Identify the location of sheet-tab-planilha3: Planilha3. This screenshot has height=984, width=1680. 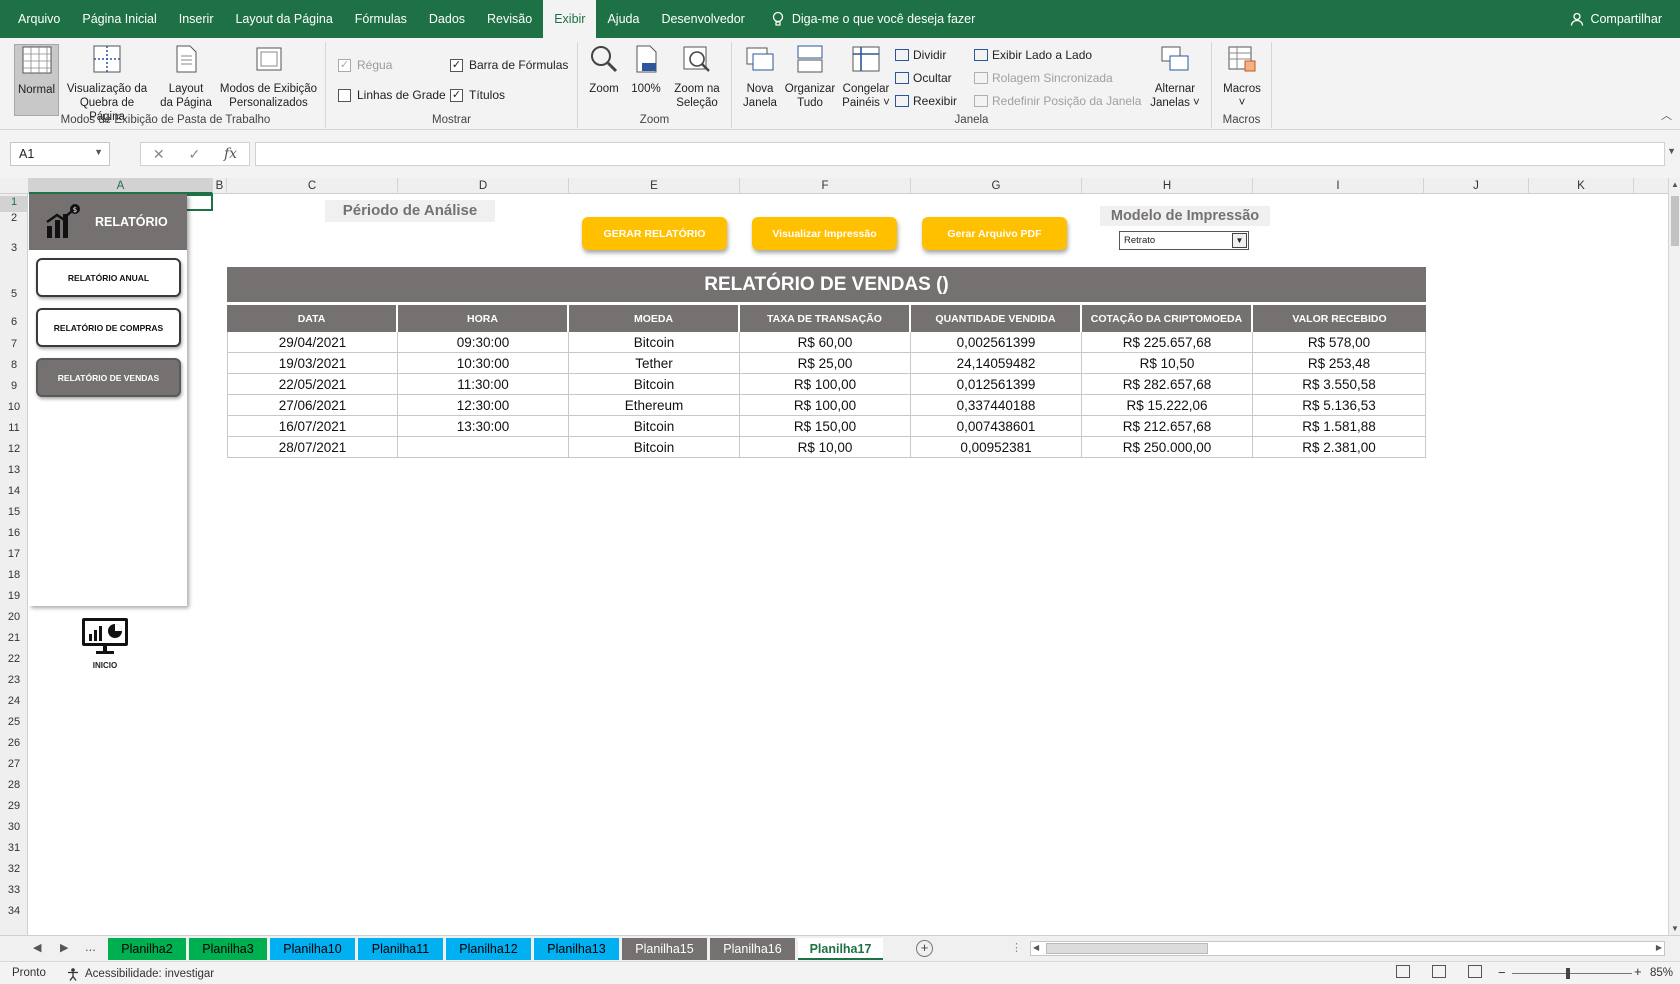
(228, 949).